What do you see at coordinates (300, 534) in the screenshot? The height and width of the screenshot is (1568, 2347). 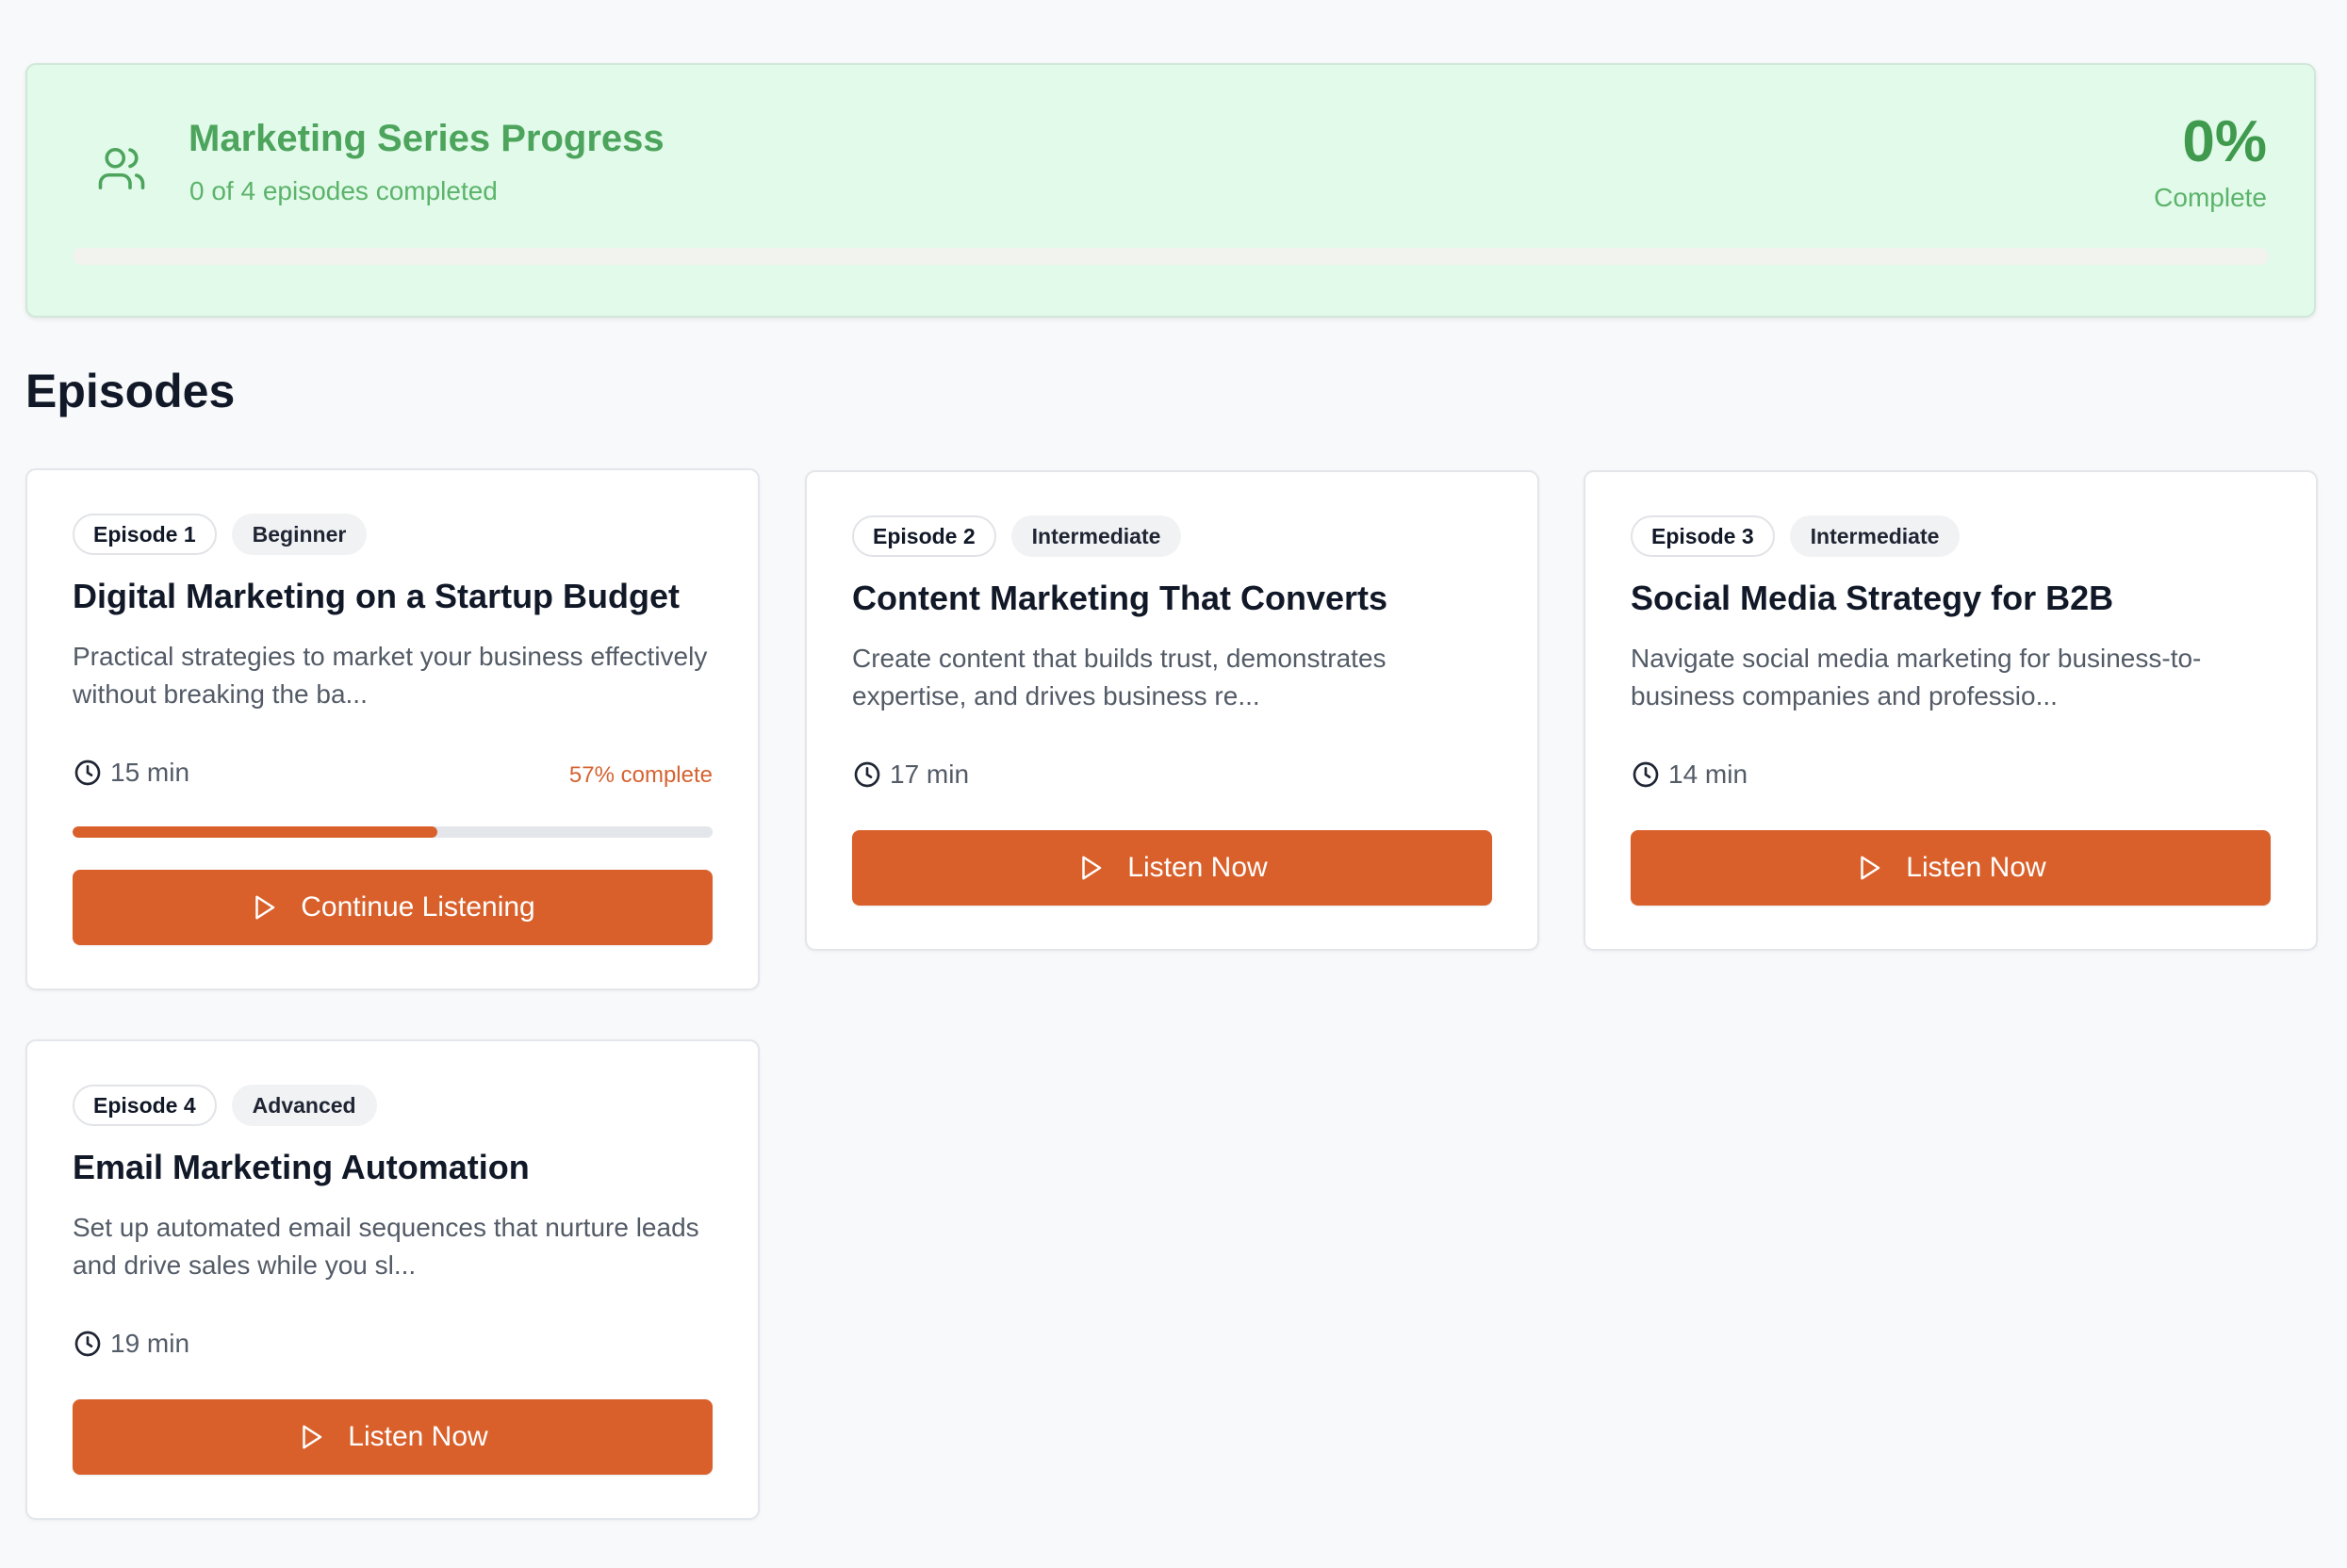 I see `level-badge: Beginner` at bounding box center [300, 534].